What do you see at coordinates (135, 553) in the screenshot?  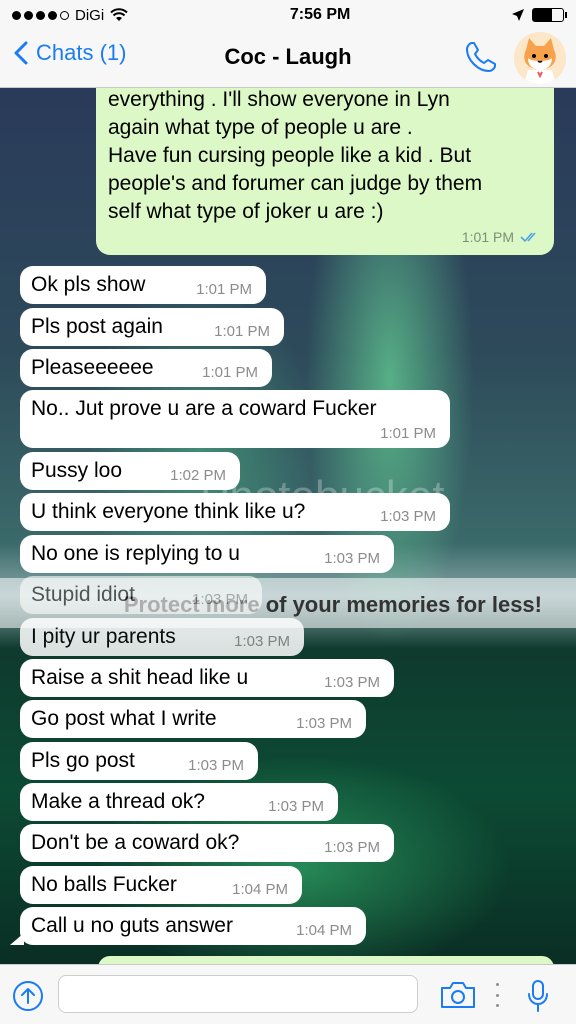 I see `message-text: No one is replying to u` at bounding box center [135, 553].